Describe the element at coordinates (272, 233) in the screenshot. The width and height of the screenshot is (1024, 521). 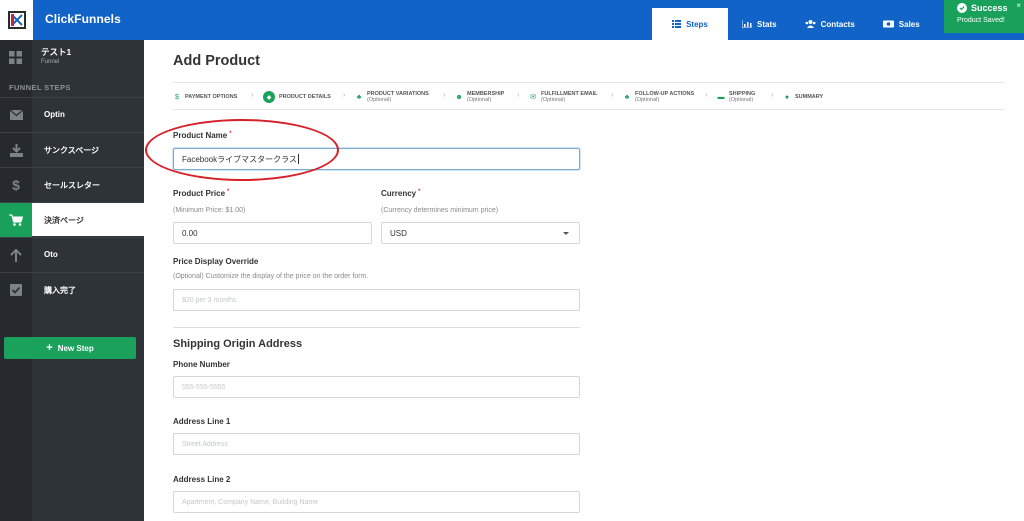
I see `product-price-input: 0.00` at that location.